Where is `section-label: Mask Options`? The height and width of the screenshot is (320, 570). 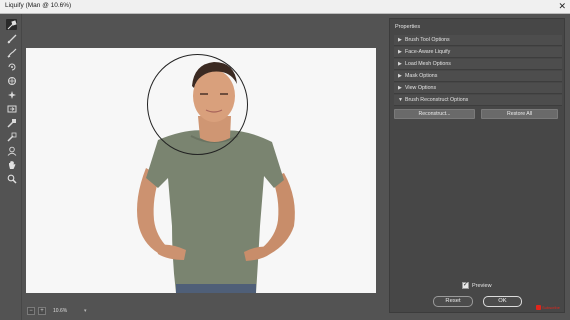 section-label: Mask Options is located at coordinates (421, 76).